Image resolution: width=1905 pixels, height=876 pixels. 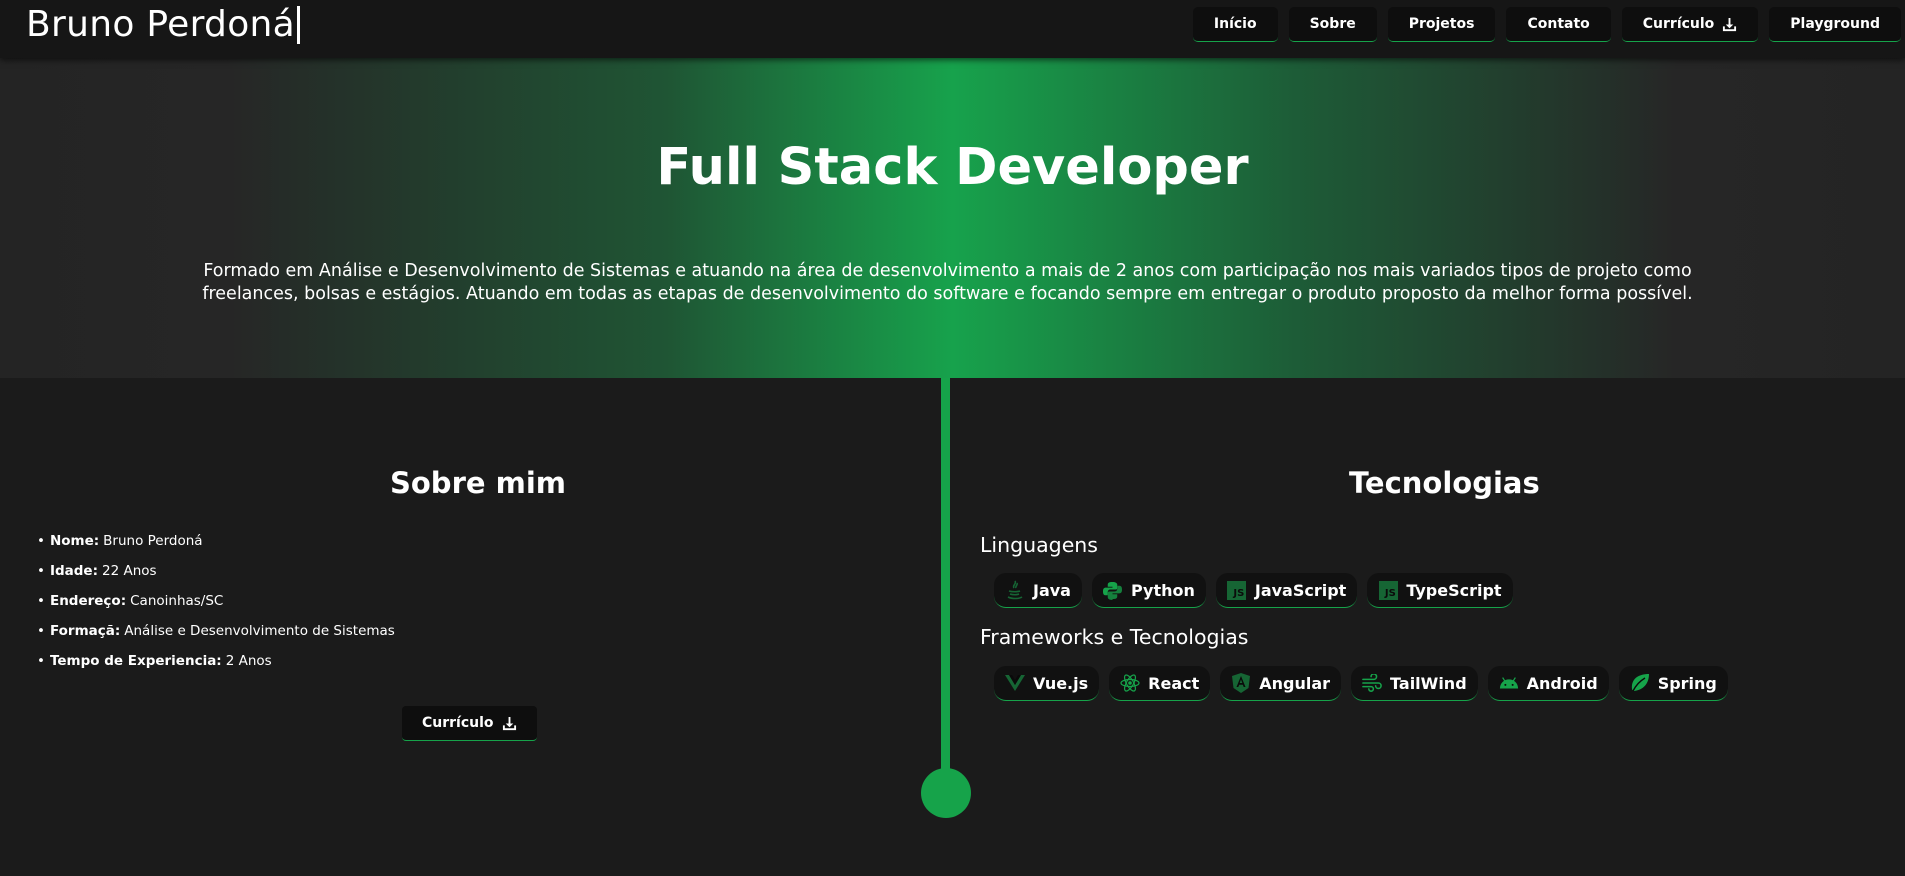 What do you see at coordinates (1052, 590) in the screenshot?
I see `chip-label: Java` at bounding box center [1052, 590].